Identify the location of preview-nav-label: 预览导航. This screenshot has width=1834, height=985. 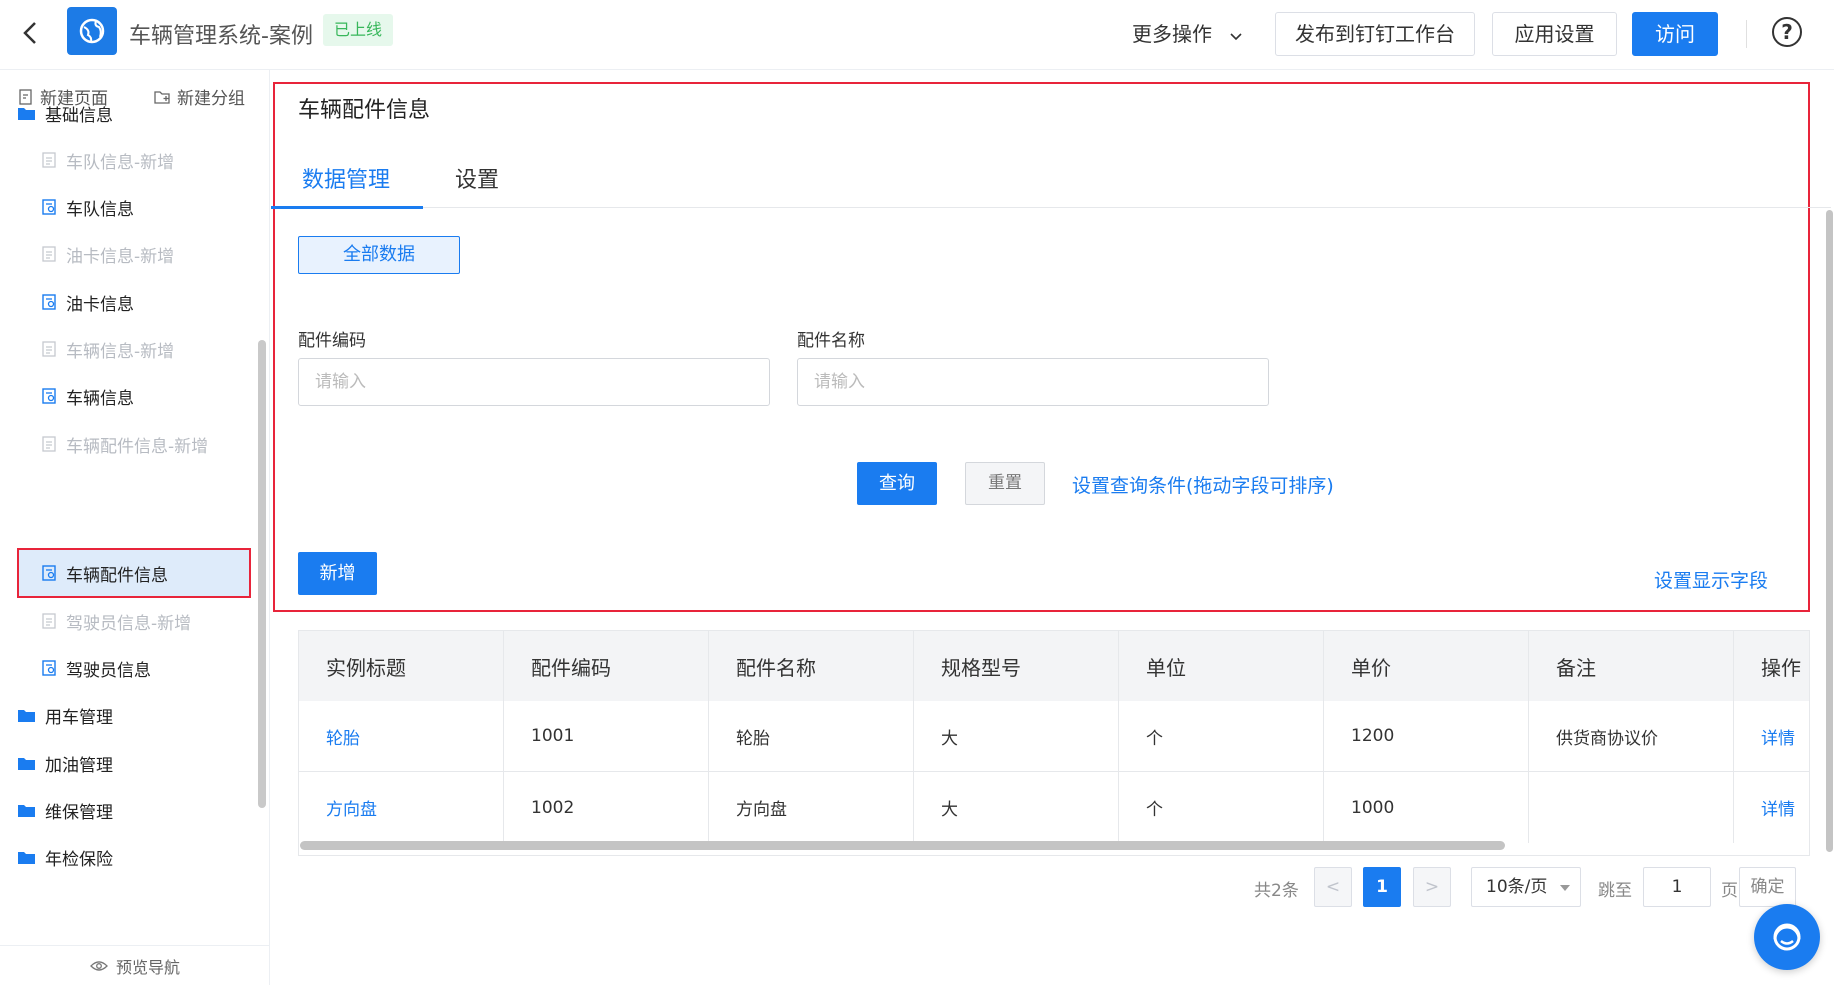
(147, 967).